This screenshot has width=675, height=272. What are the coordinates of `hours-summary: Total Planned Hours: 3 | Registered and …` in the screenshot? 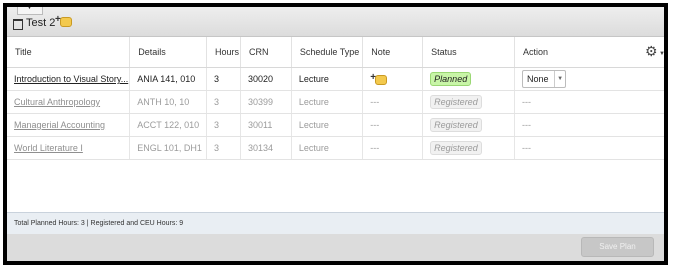 It's located at (99, 223).